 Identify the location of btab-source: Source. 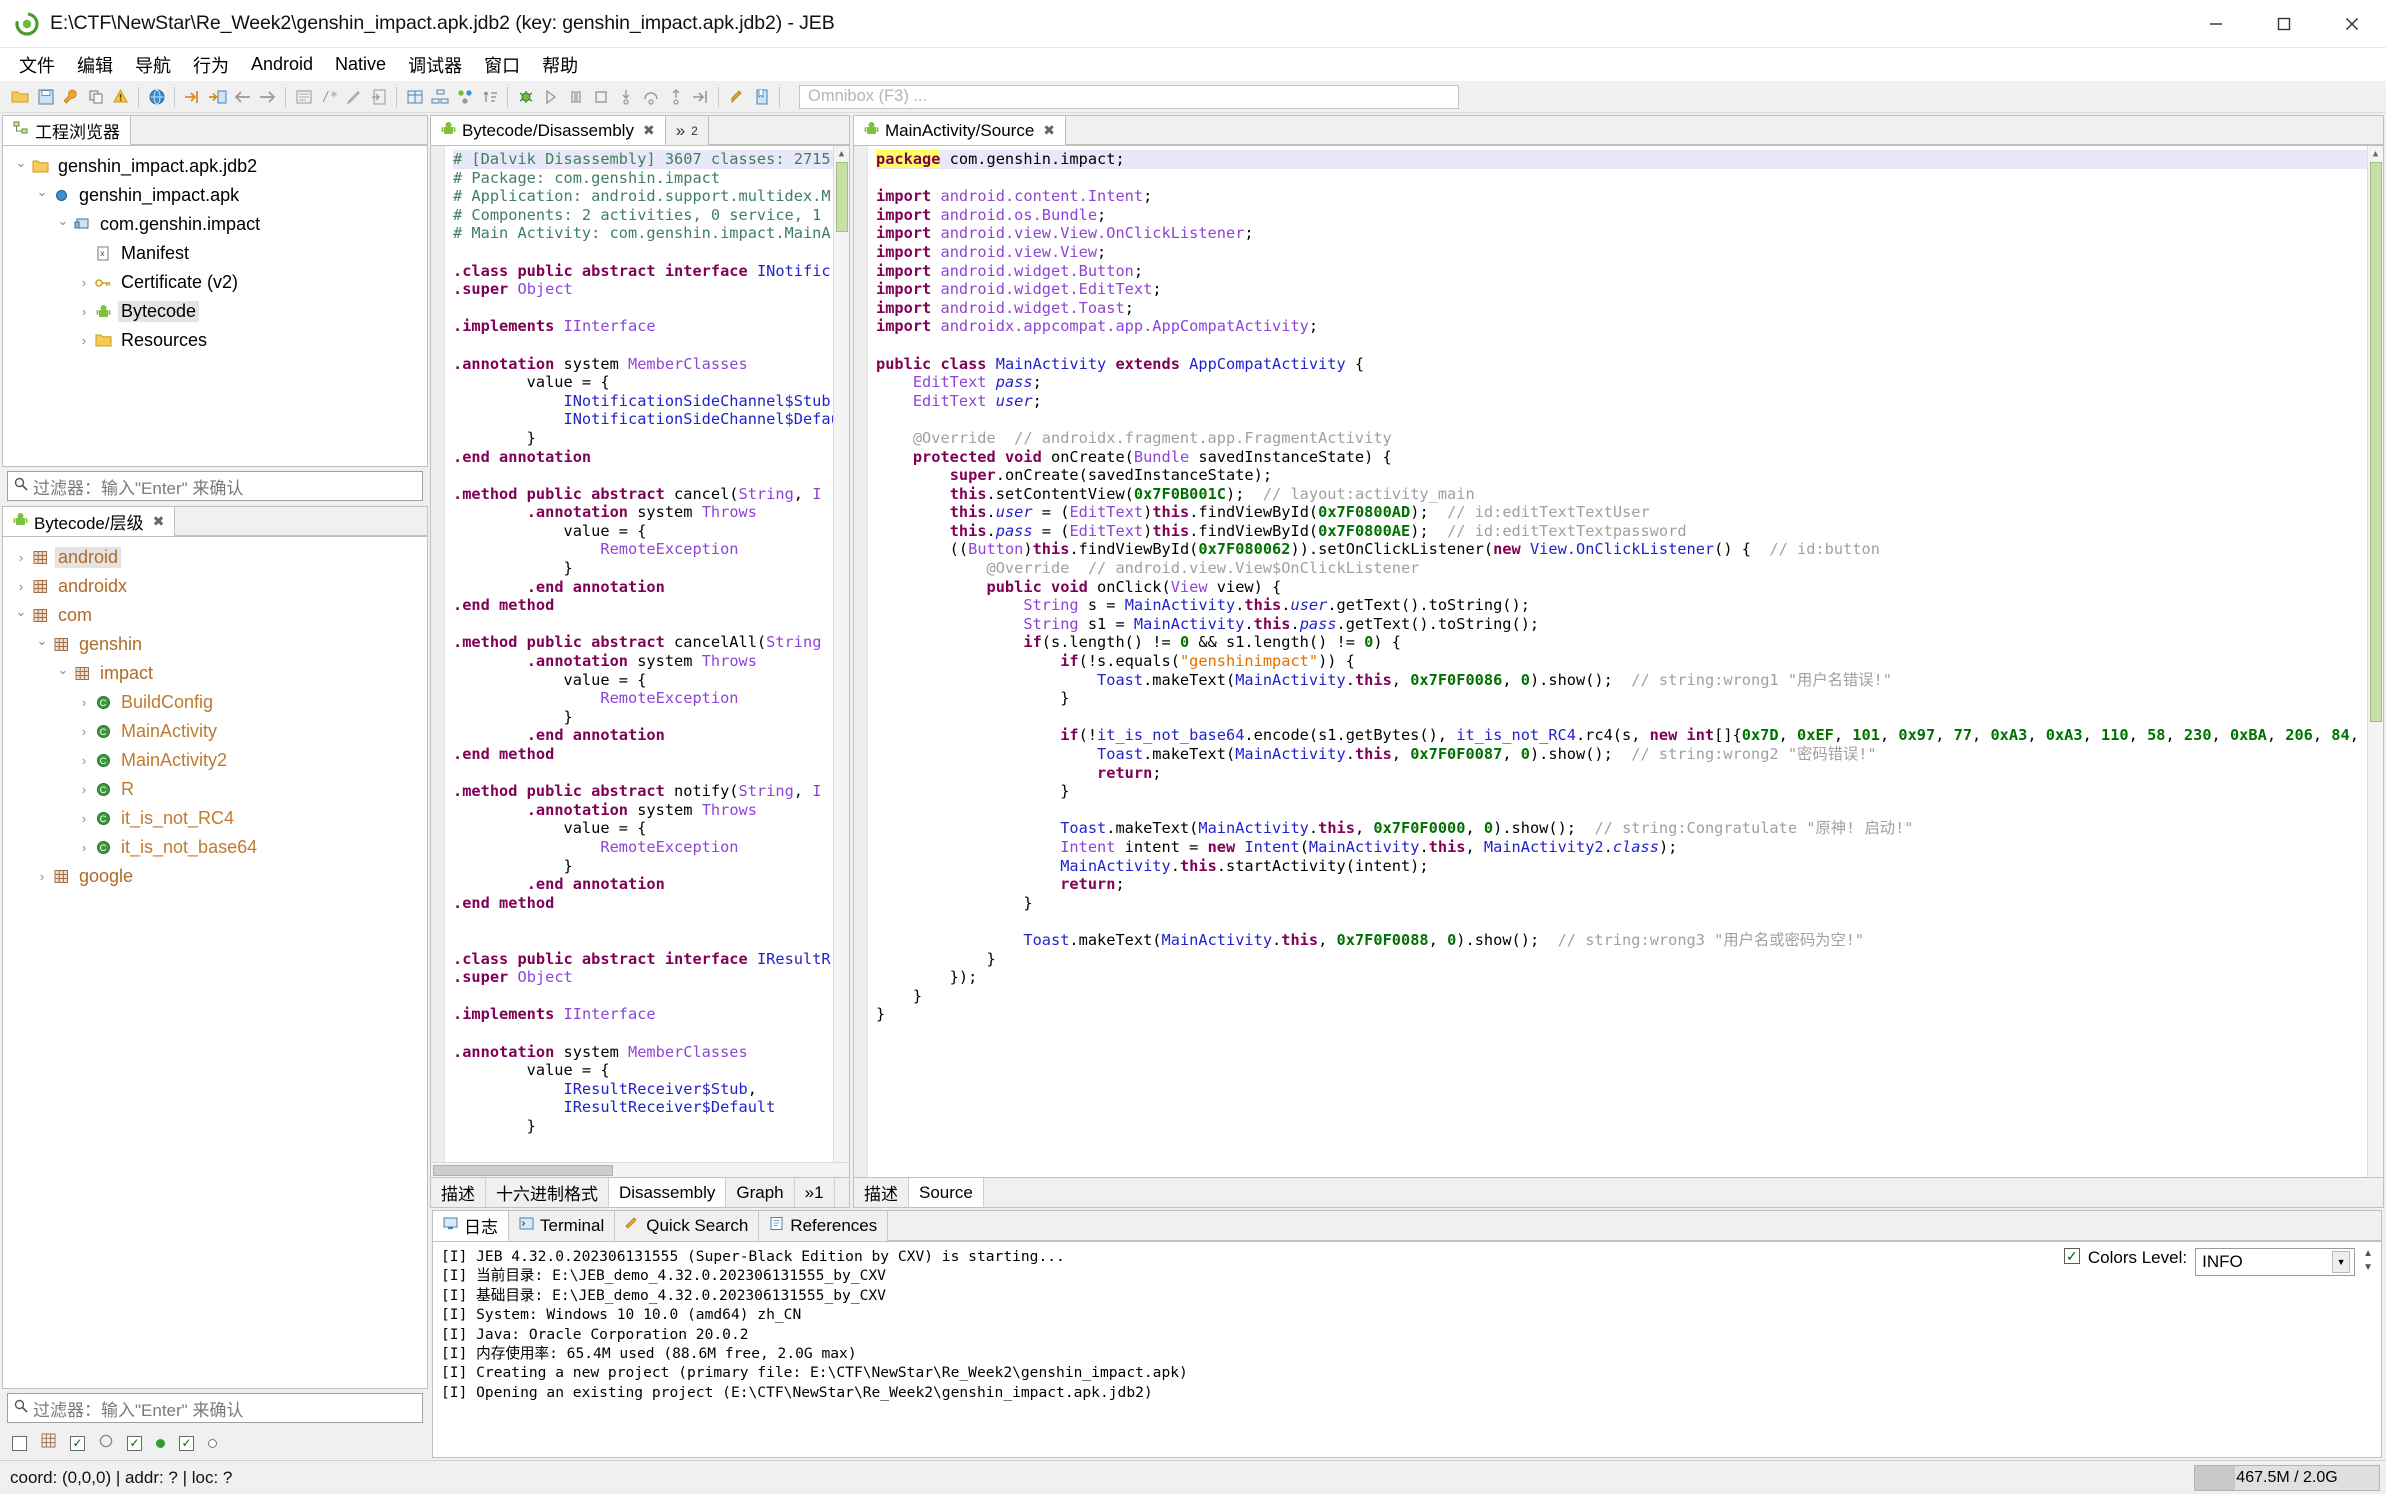
(946, 1192).